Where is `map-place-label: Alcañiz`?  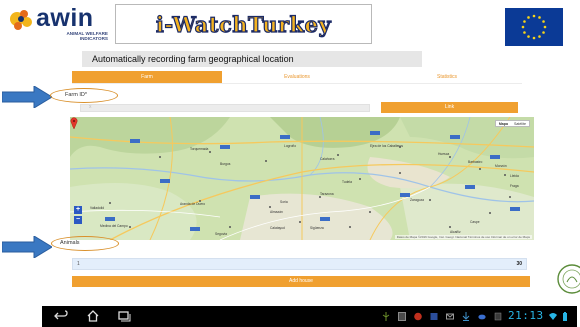 map-place-label: Alcañiz is located at coordinates (455, 232).